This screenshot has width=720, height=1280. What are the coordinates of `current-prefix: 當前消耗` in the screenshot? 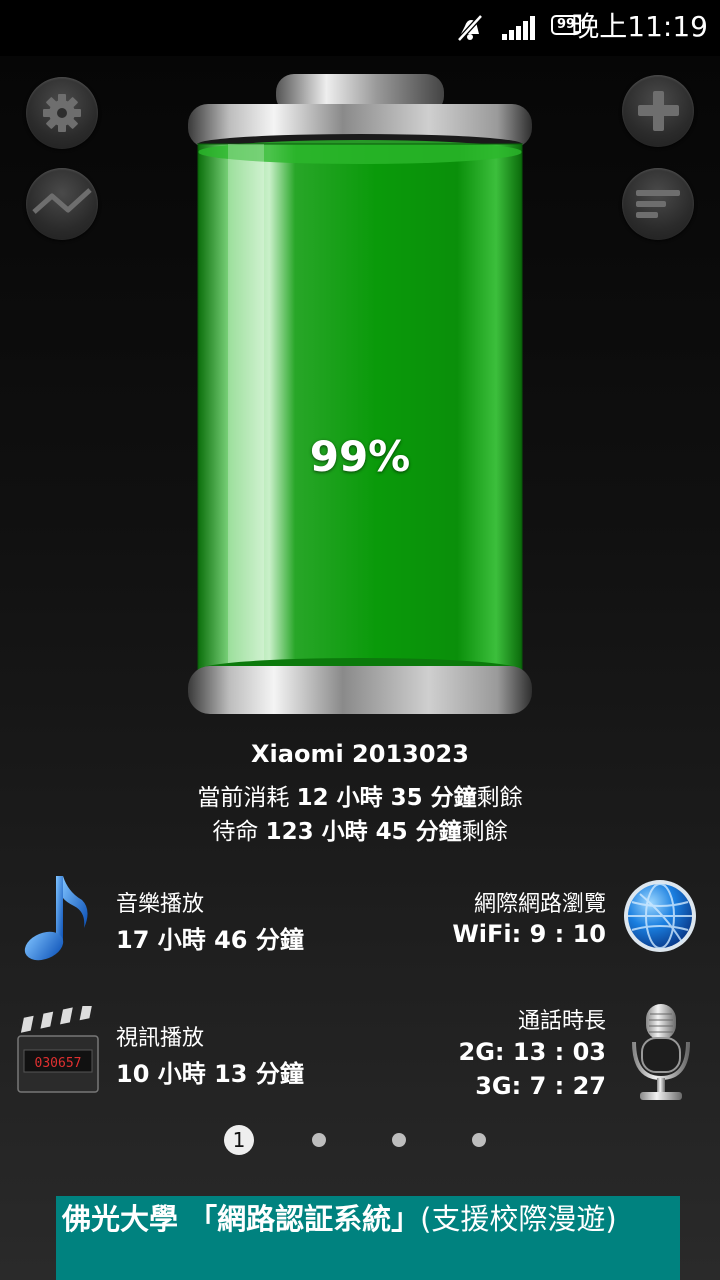 It's located at (247, 798).